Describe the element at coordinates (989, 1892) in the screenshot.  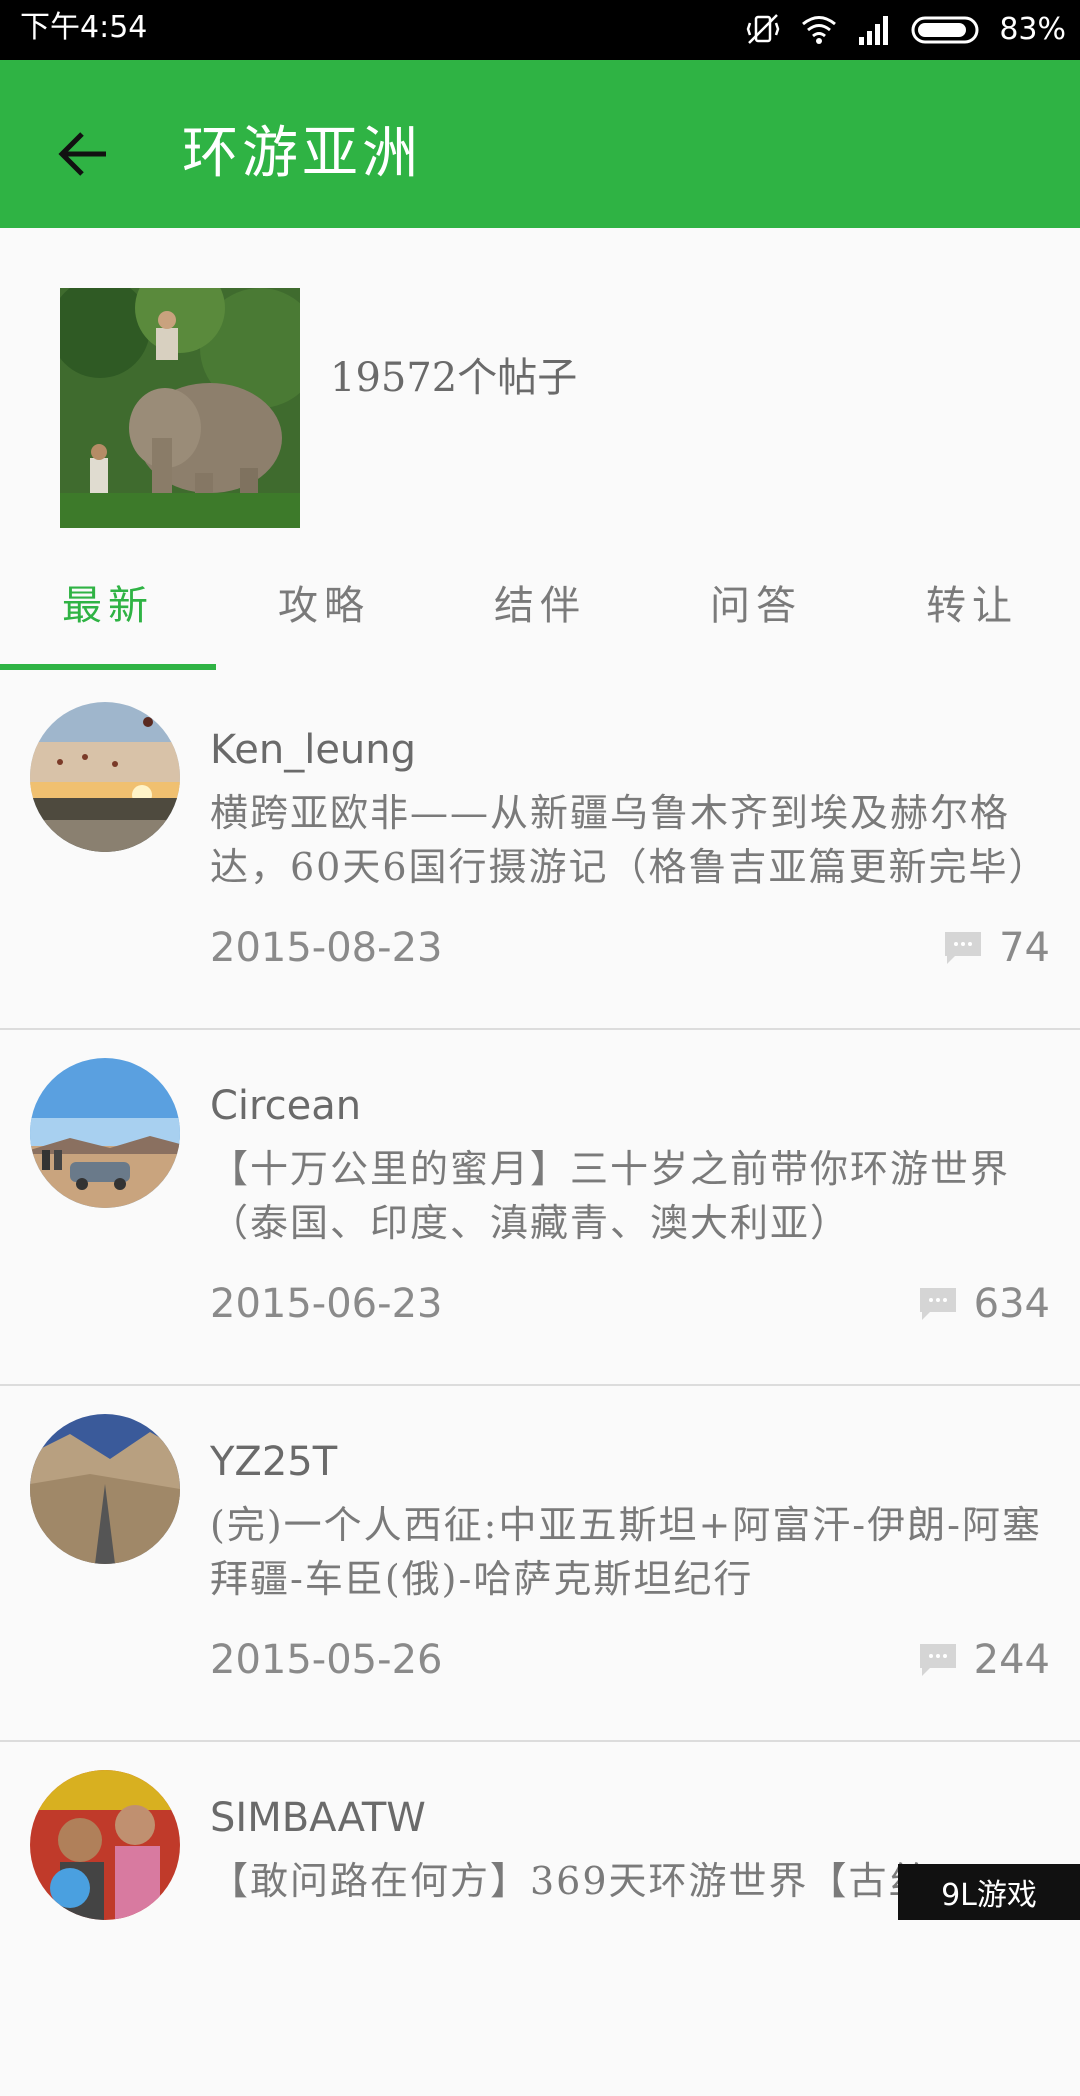
I see `watermark-logo: 9L游戏` at that location.